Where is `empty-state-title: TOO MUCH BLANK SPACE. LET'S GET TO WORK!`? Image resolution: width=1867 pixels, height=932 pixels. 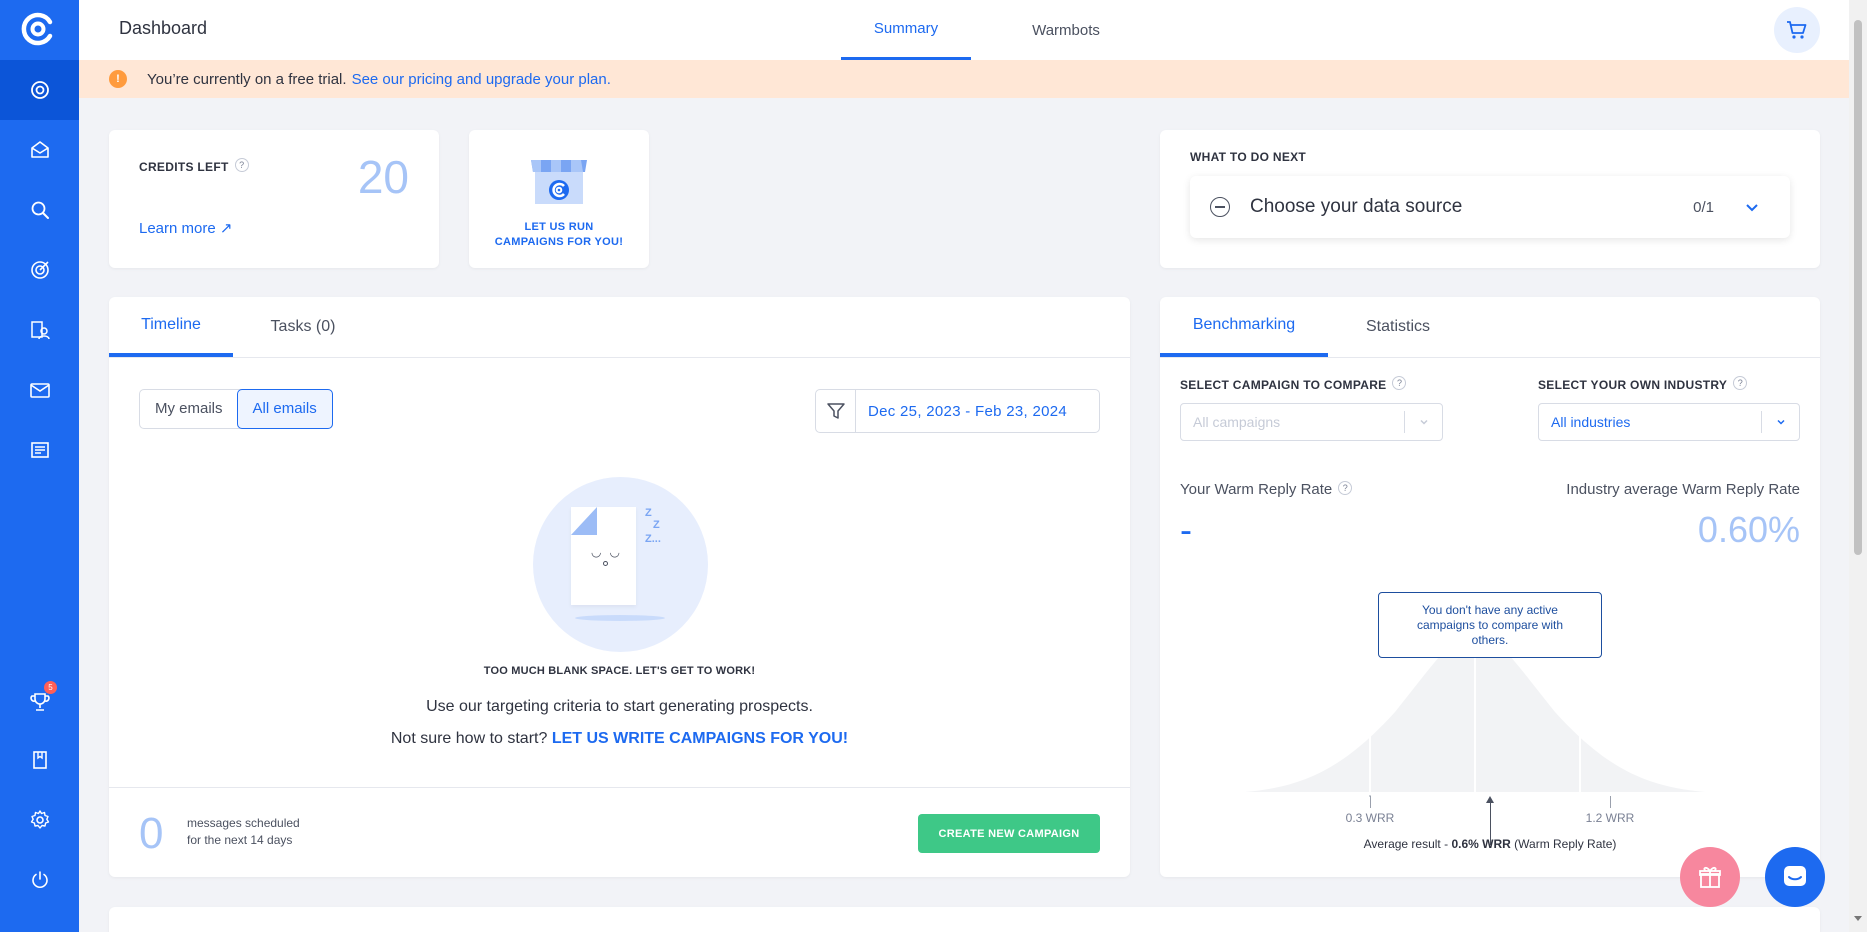 empty-state-title: TOO MUCH BLANK SPACE. LET'S GET TO WORK! is located at coordinates (619, 671).